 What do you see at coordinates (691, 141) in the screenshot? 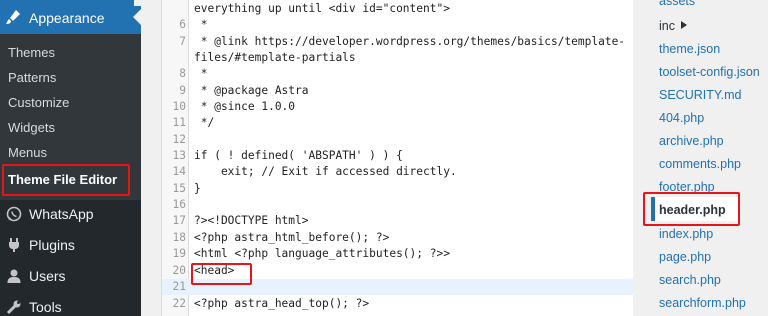
I see `file-archive-php: archive.php` at bounding box center [691, 141].